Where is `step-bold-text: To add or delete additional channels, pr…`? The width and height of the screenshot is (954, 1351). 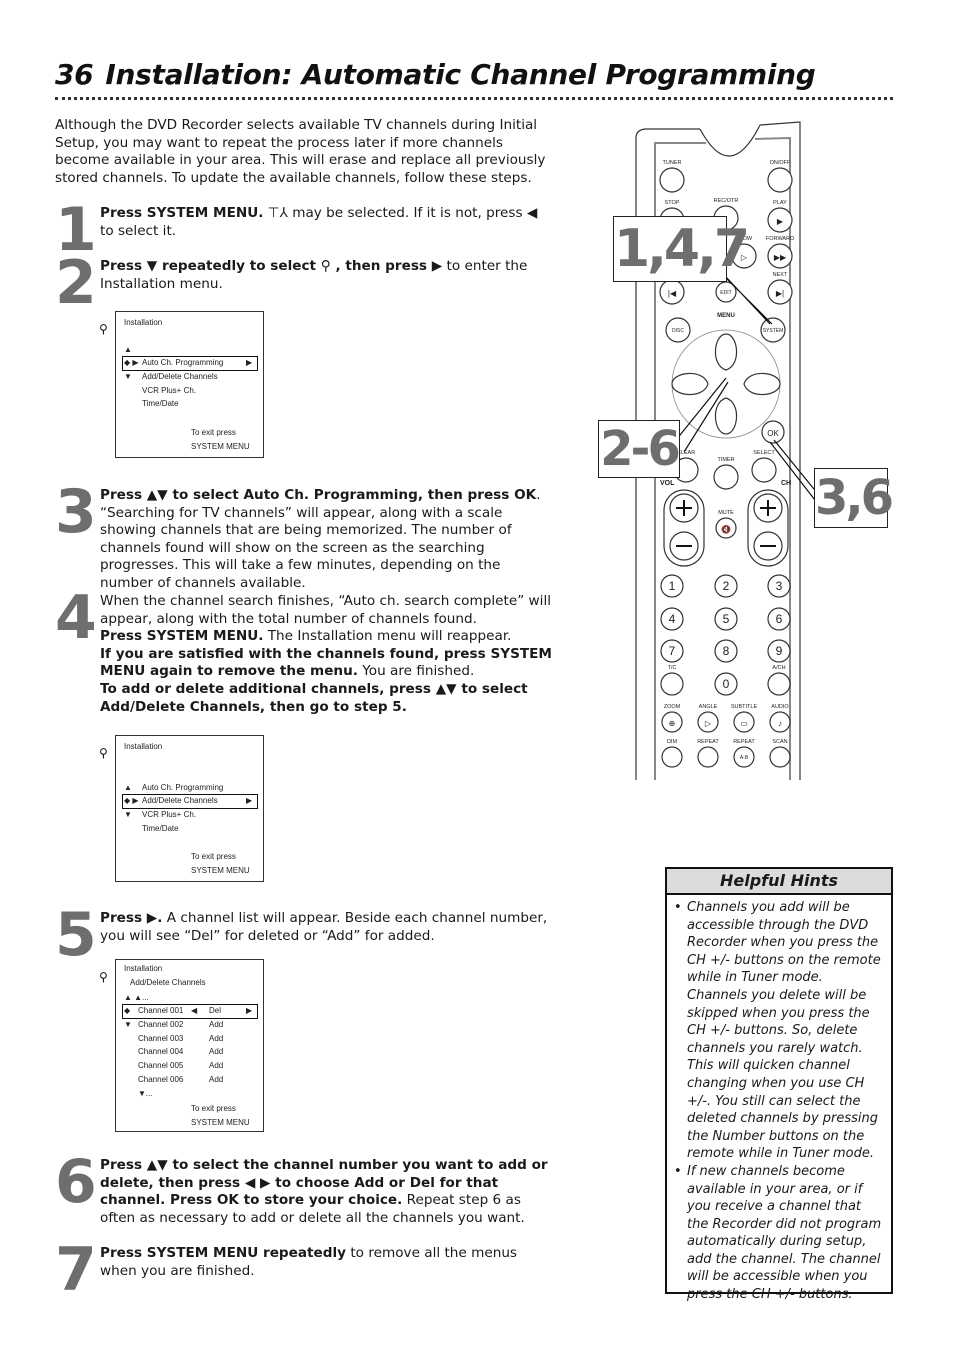 step-bold-text: To add or delete additional channels, pr… is located at coordinates (314, 697).